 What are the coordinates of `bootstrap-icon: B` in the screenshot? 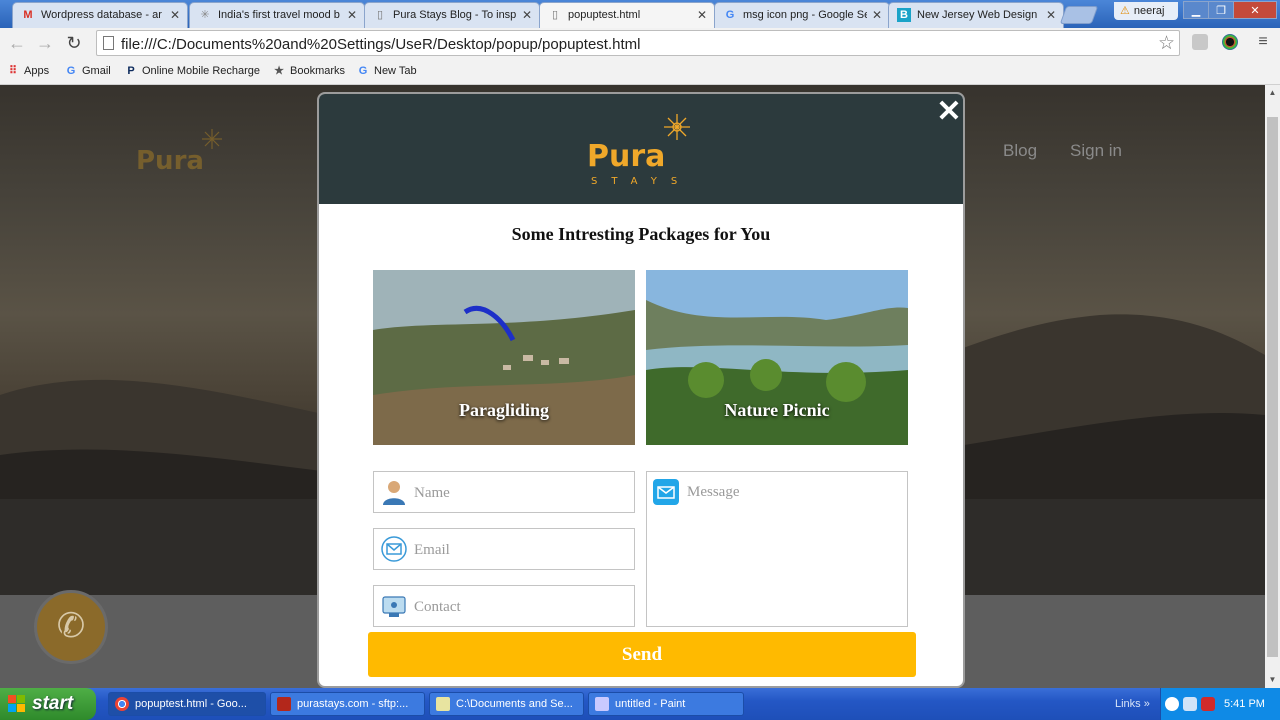 It's located at (904, 15).